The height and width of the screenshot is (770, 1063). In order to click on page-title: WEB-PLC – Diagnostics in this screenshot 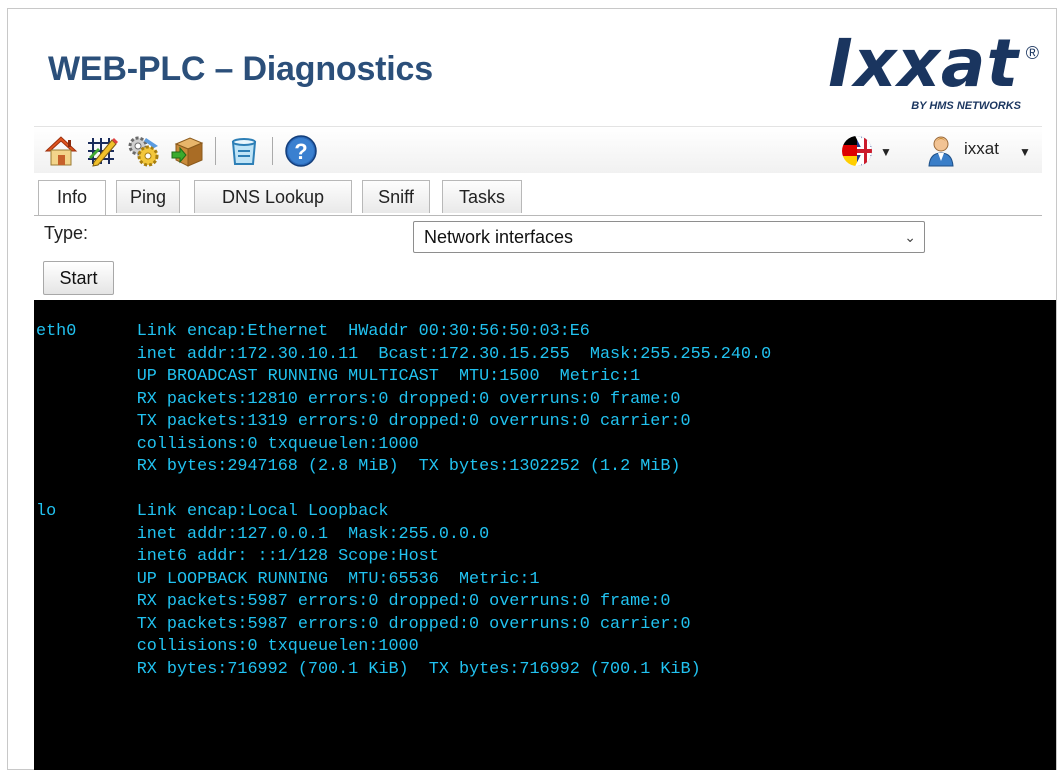, I will do `click(240, 69)`.